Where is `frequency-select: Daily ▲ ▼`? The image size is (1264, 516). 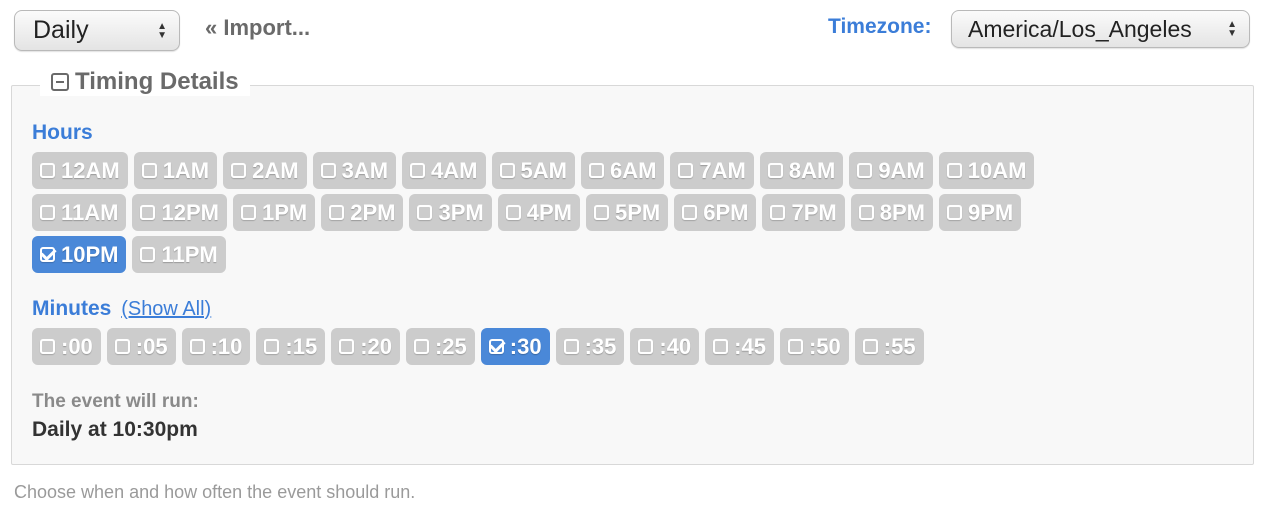 frequency-select: Daily ▲ ▼ is located at coordinates (97, 30).